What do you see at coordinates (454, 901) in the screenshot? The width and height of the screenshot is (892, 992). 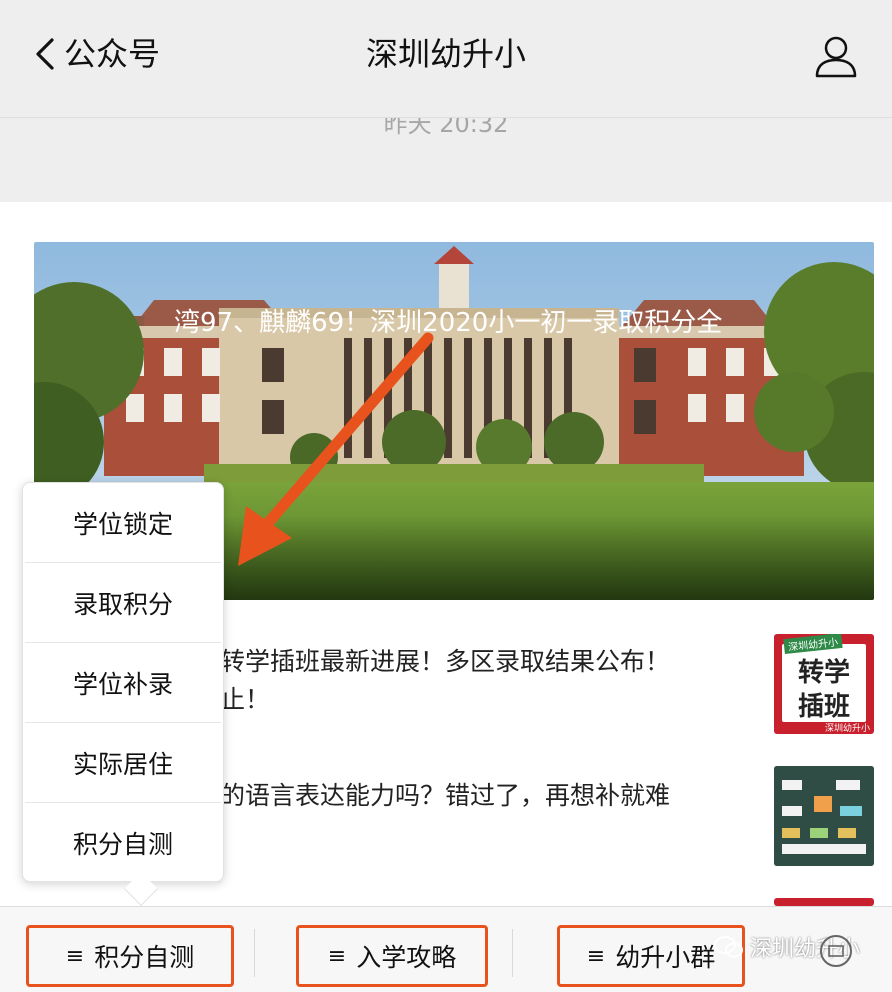 I see `list-item` at bounding box center [454, 901].